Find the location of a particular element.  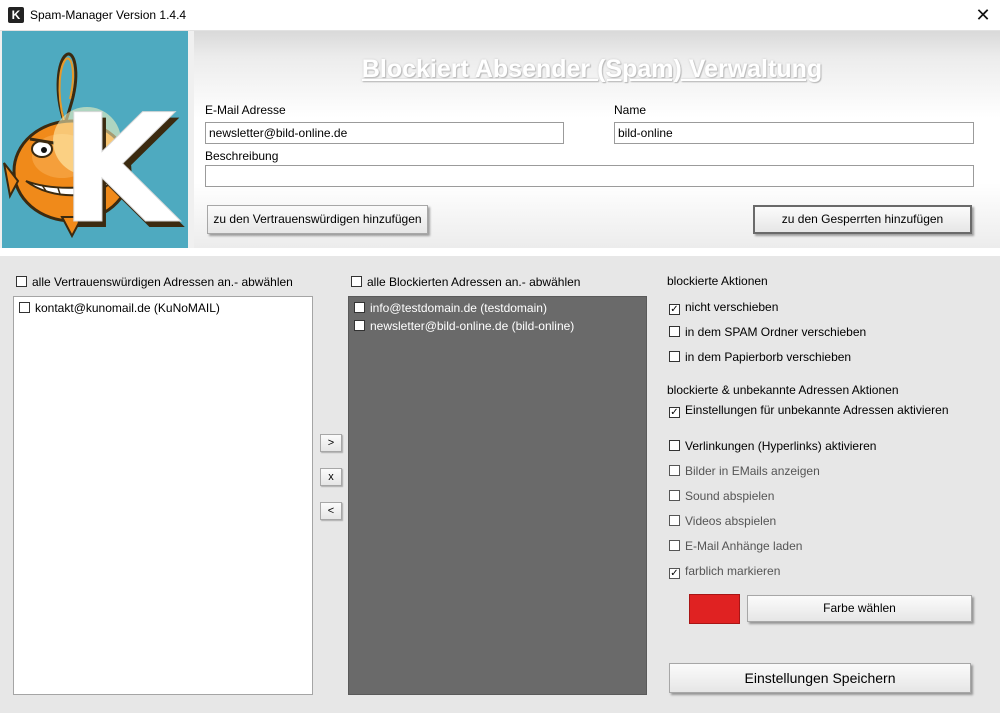

option-sound: Sound abspielen is located at coordinates (721, 496).